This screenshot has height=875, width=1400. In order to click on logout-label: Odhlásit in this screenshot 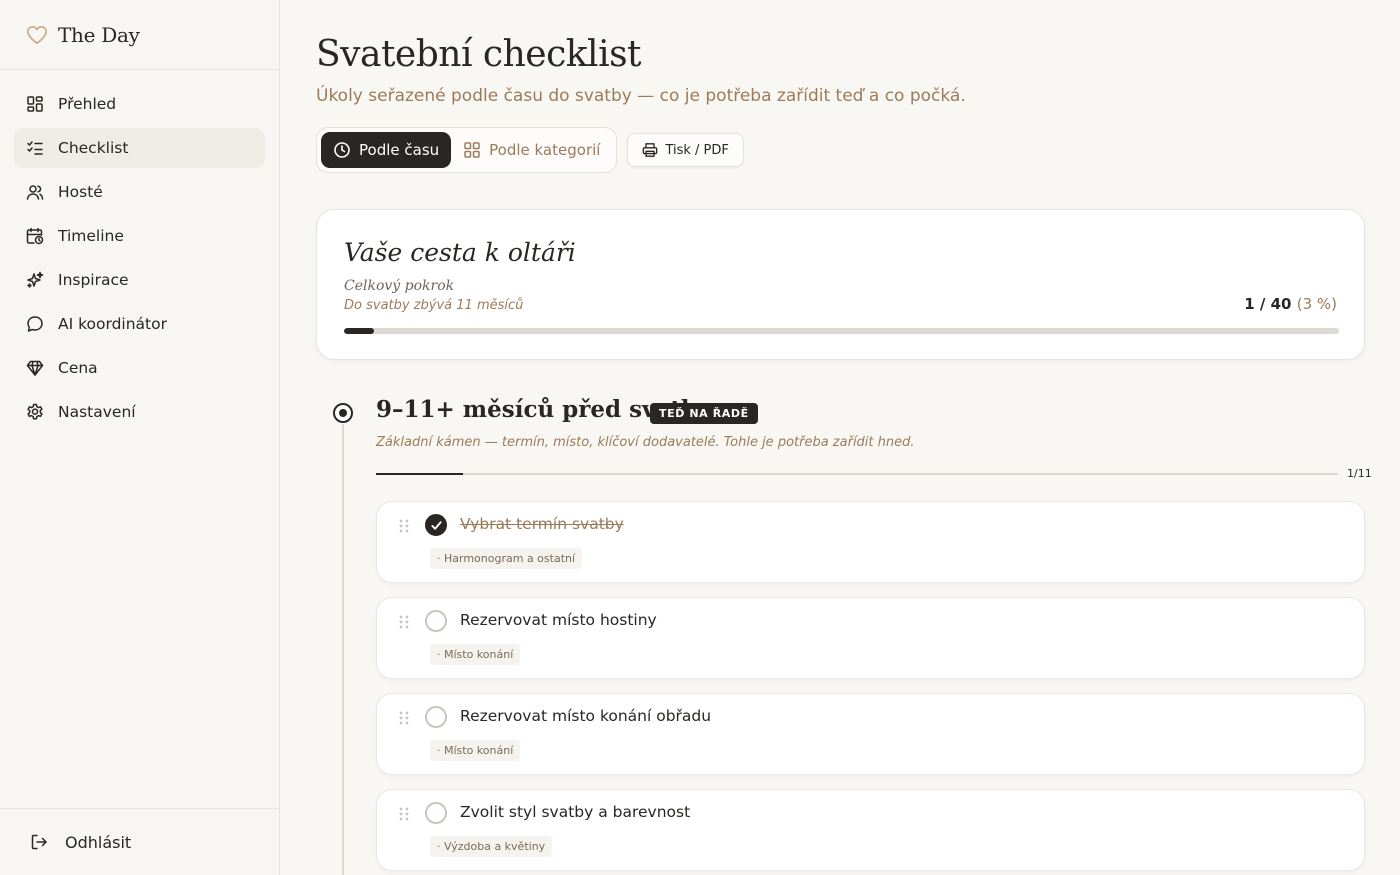, I will do `click(98, 842)`.